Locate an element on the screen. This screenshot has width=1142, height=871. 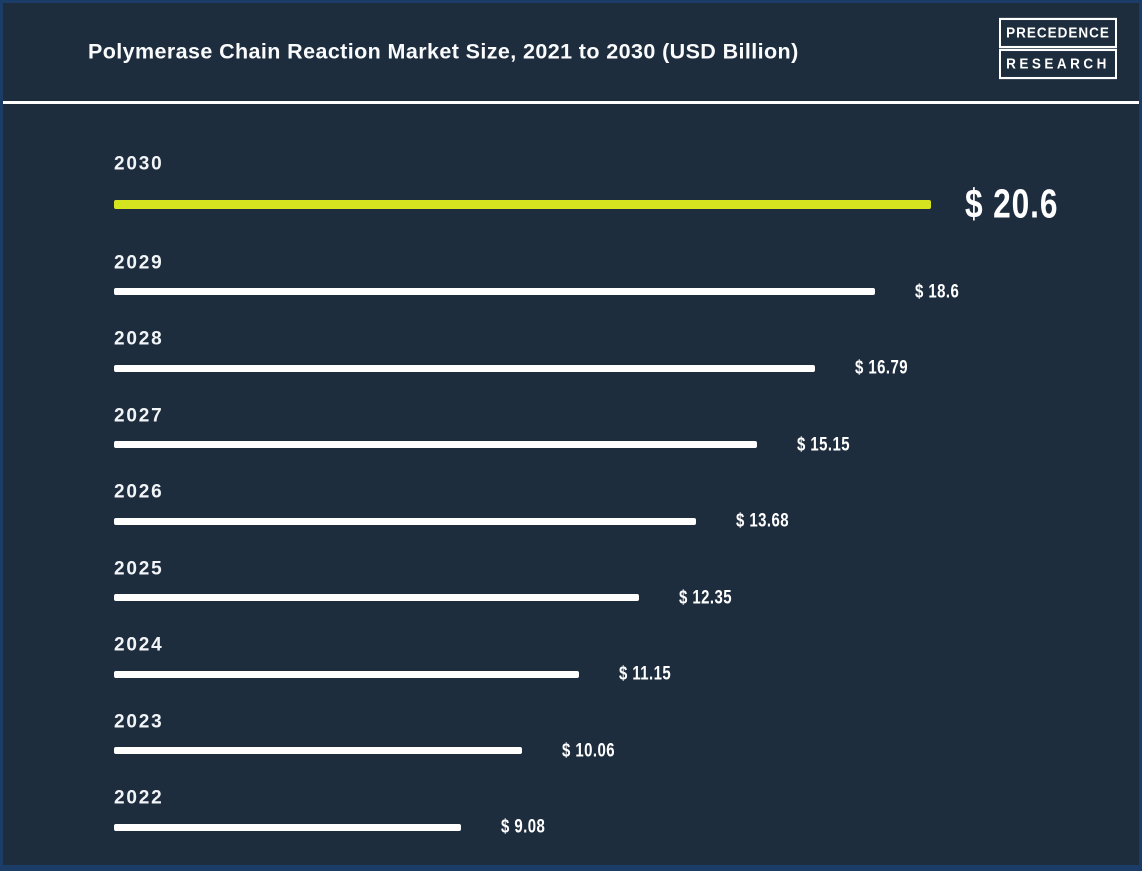
year-label: 2024 is located at coordinates (139, 645).